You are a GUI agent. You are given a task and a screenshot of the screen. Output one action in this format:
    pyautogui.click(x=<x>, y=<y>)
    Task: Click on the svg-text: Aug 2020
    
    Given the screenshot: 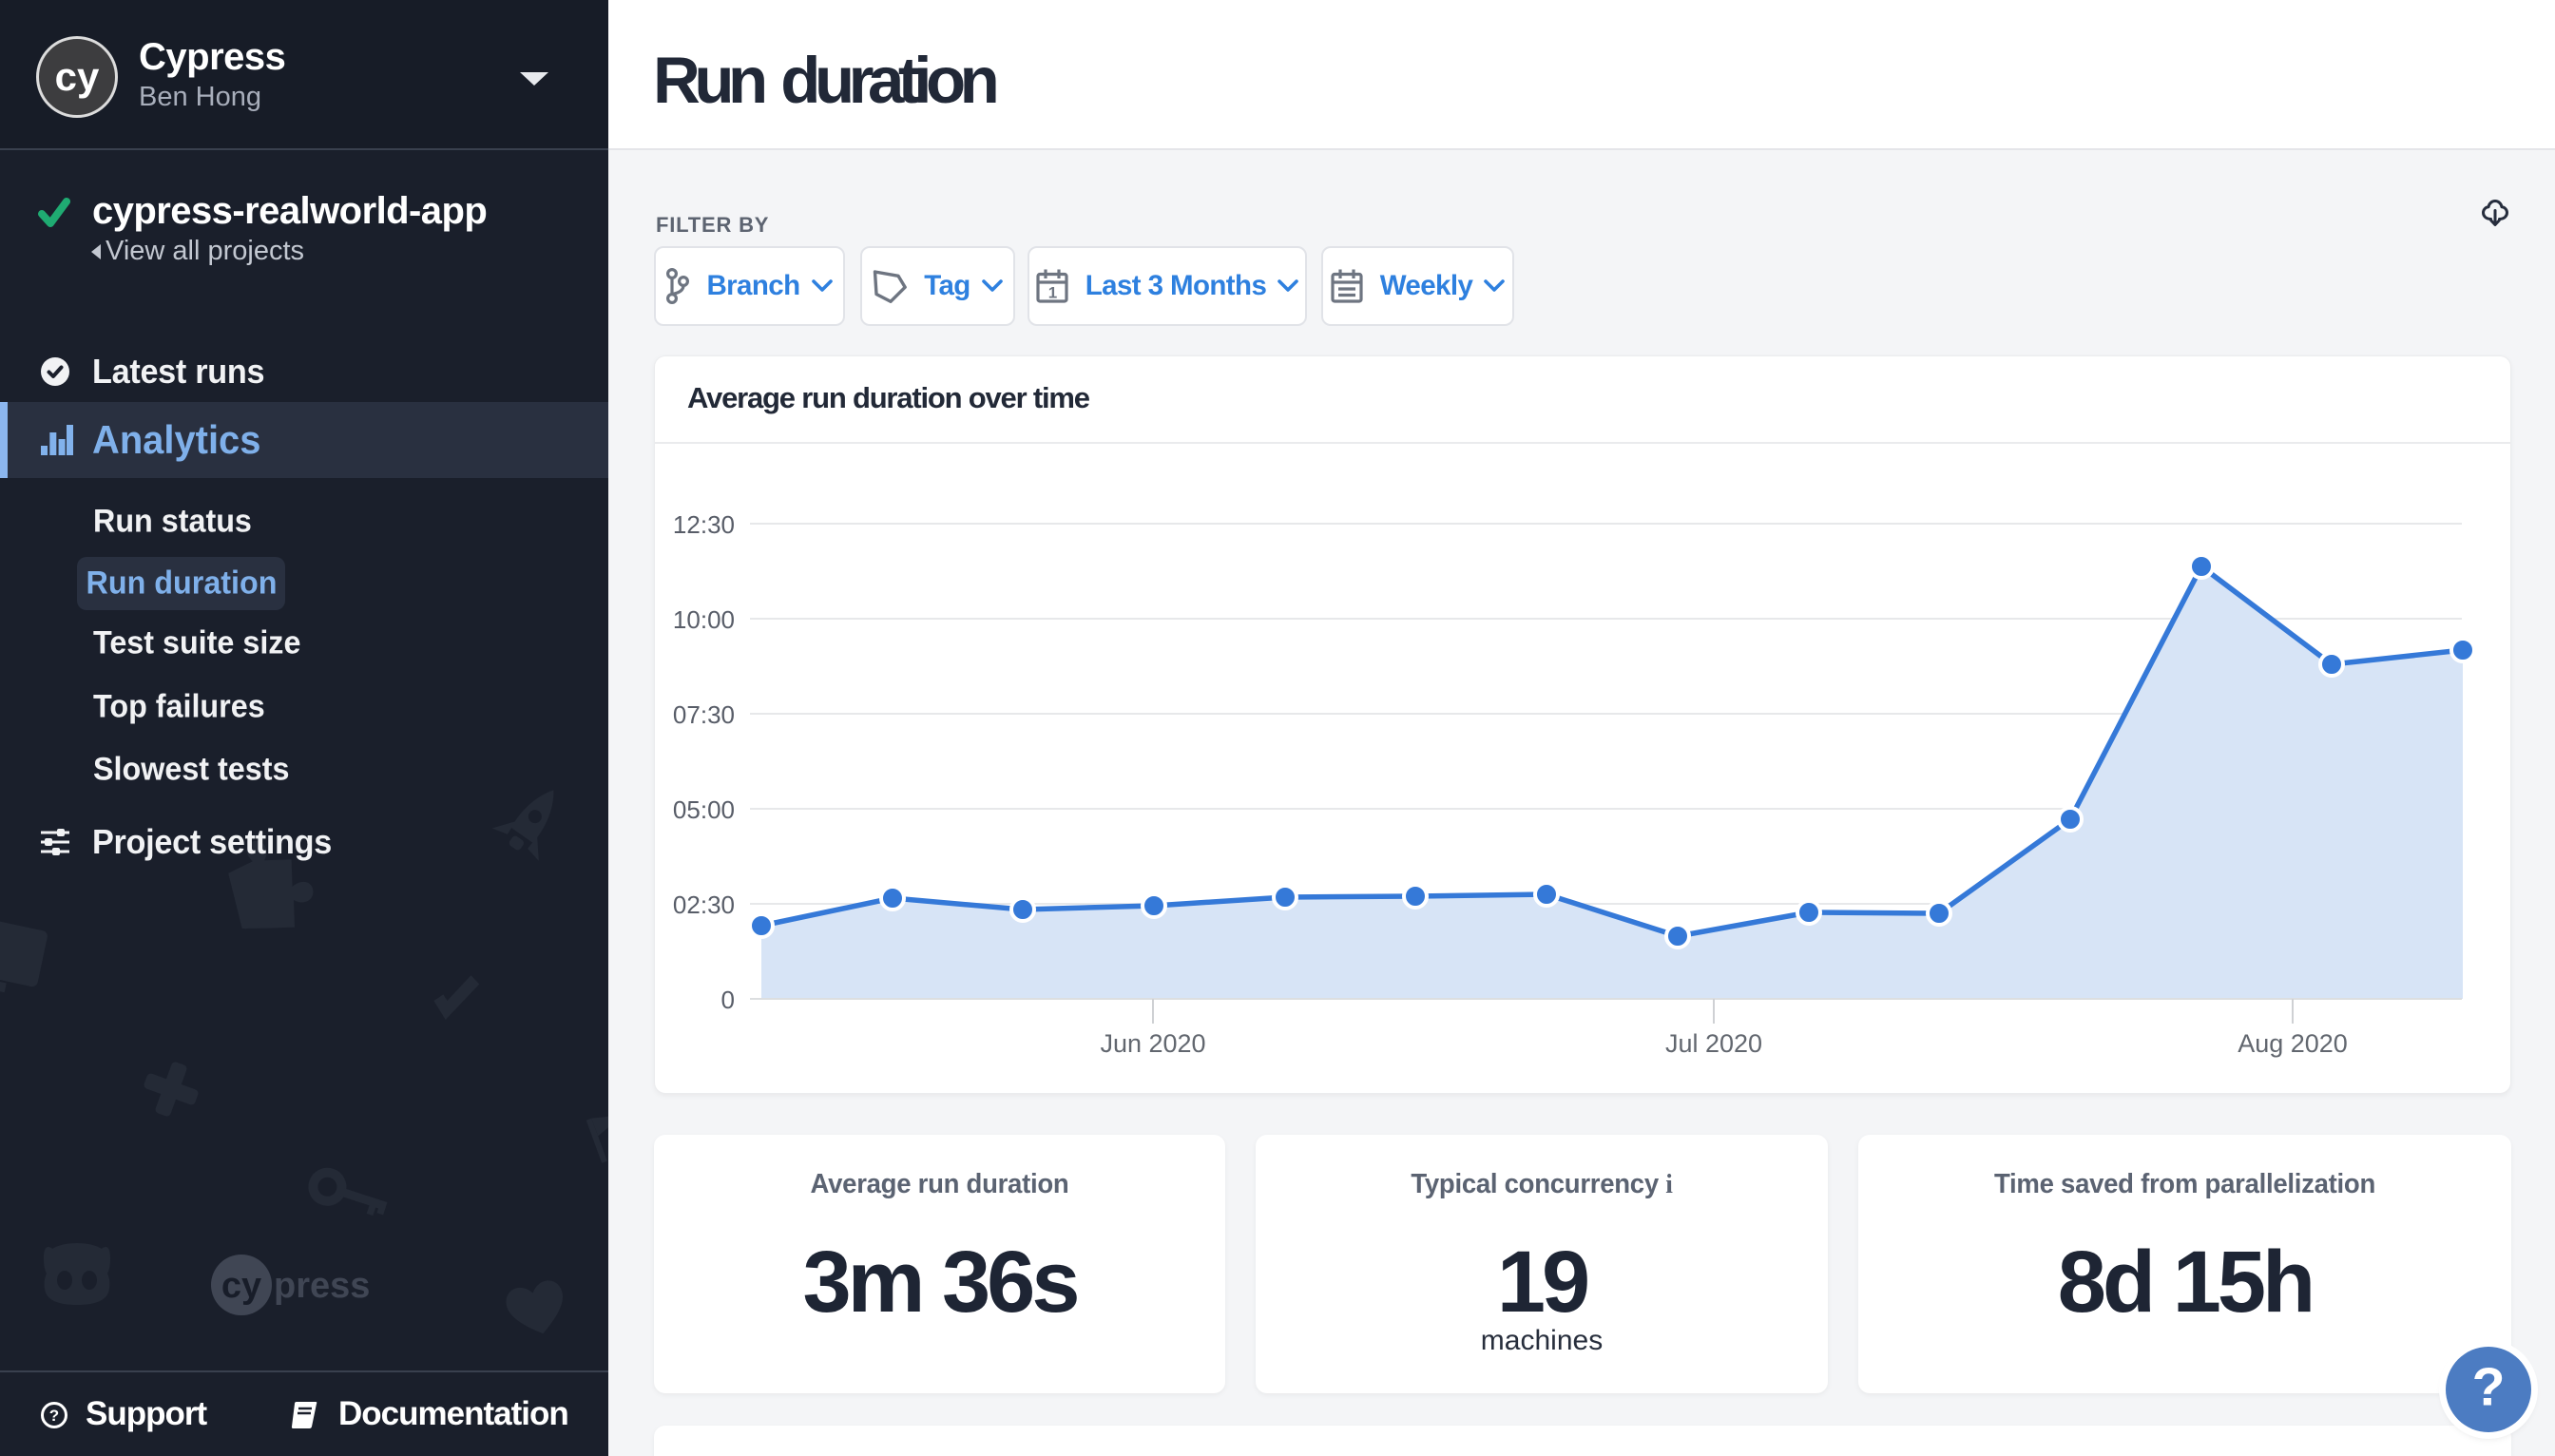 What is the action you would take?
    pyautogui.click(x=2293, y=1043)
    